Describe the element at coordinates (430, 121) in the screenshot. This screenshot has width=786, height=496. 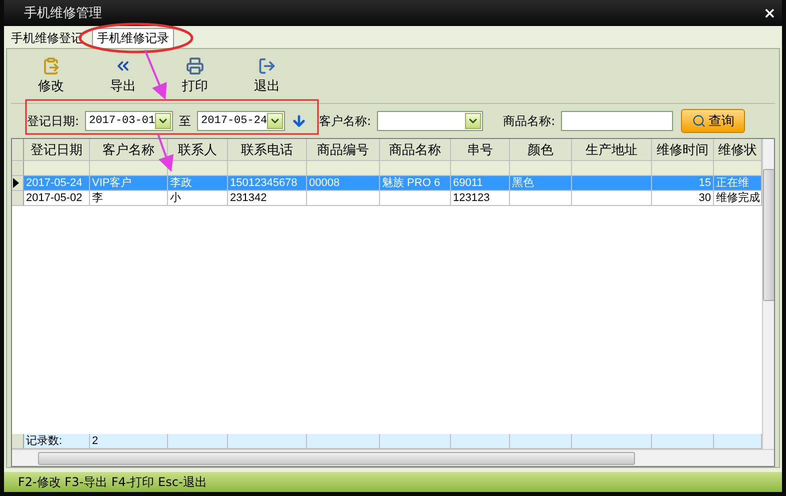
I see `customer-dropdown` at that location.